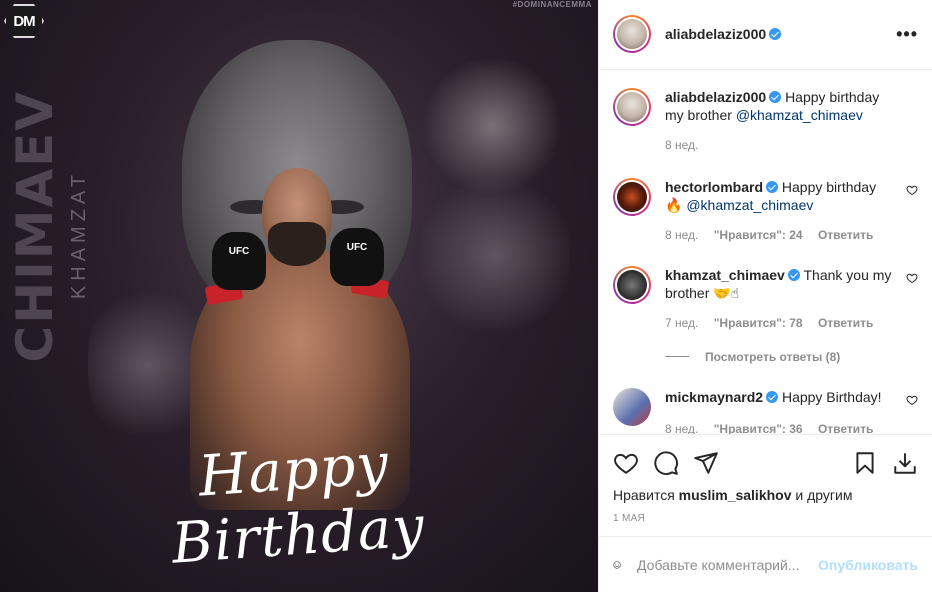 This screenshot has width=932, height=592. I want to click on fighter-beard, so click(297, 244).